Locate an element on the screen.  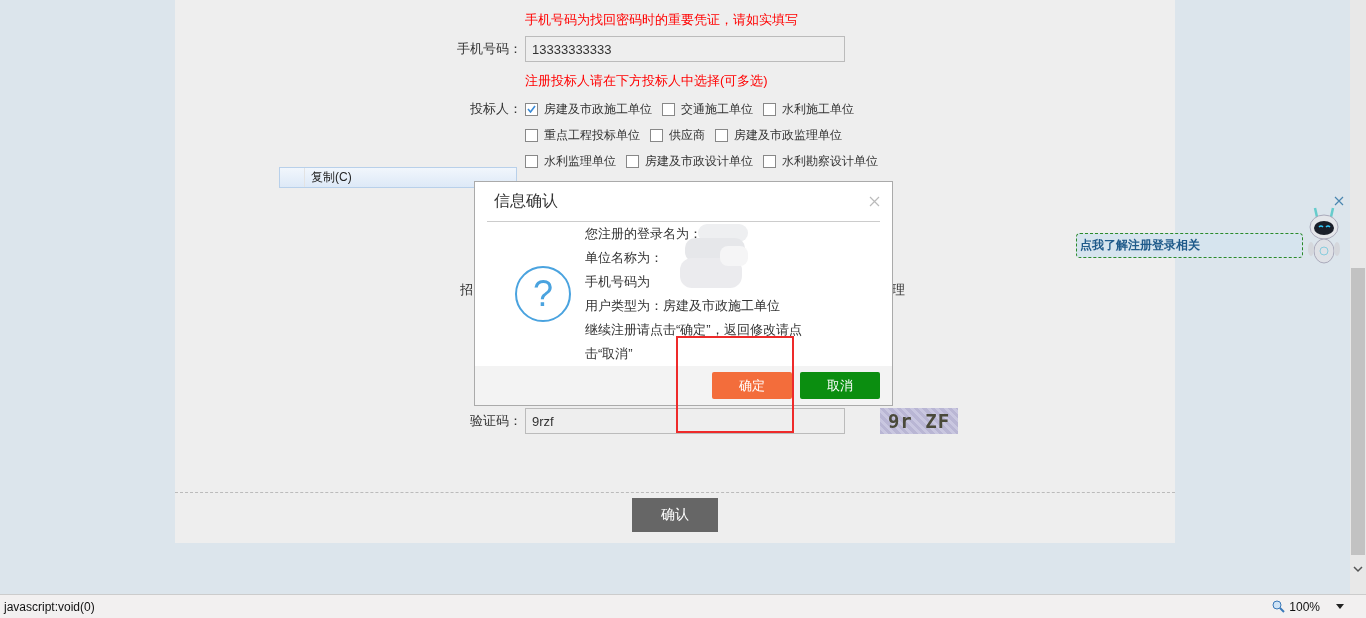
dialog-text: 单位名称为： is located at coordinates (624, 258).